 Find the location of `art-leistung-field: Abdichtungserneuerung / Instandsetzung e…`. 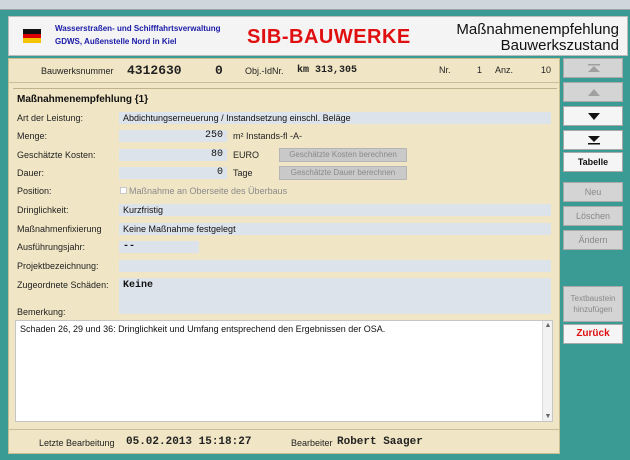

art-leistung-field: Abdichtungserneuerung / Instandsetzung e… is located at coordinates (335, 118).